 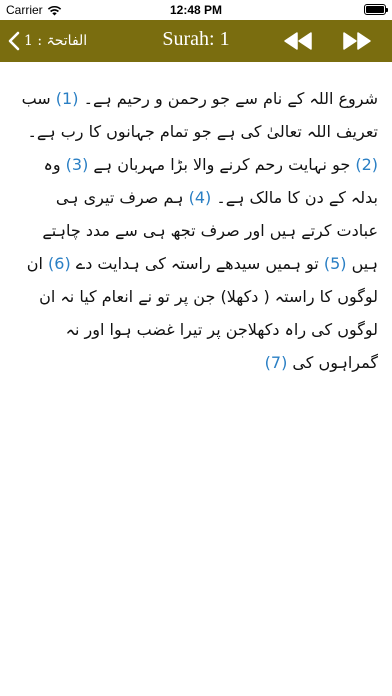 What do you see at coordinates (276, 362) in the screenshot?
I see `verse-7-number: (7)` at bounding box center [276, 362].